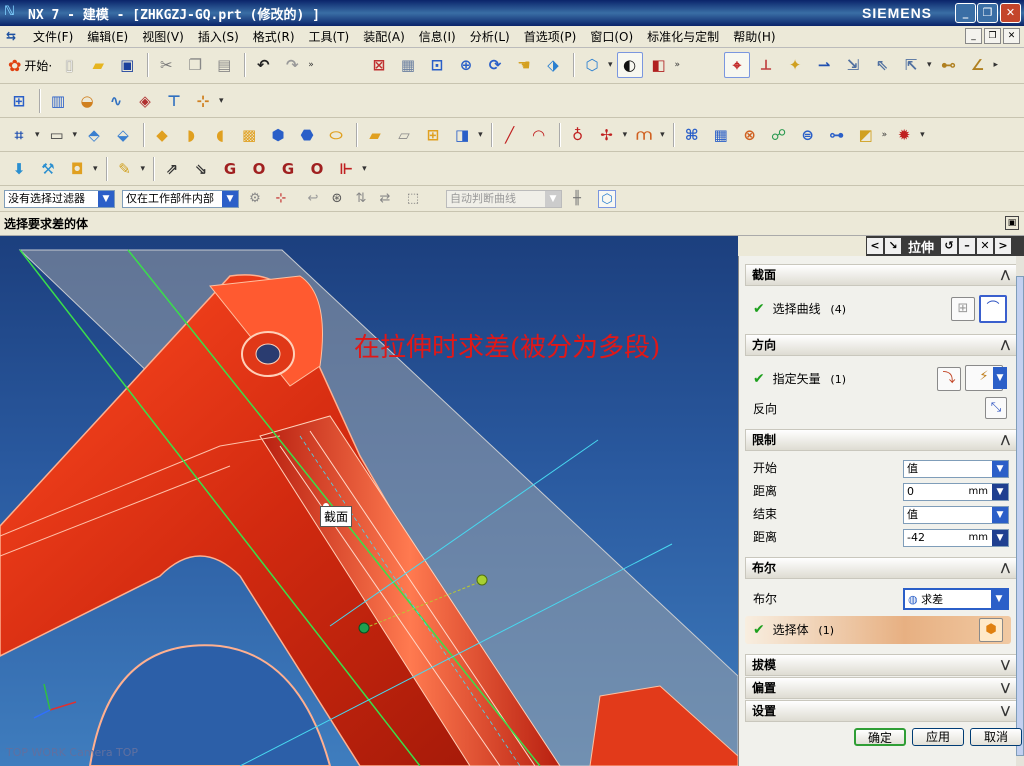  What do you see at coordinates (53, 36) in the screenshot?
I see `menu-file: 文件(F)` at bounding box center [53, 36].